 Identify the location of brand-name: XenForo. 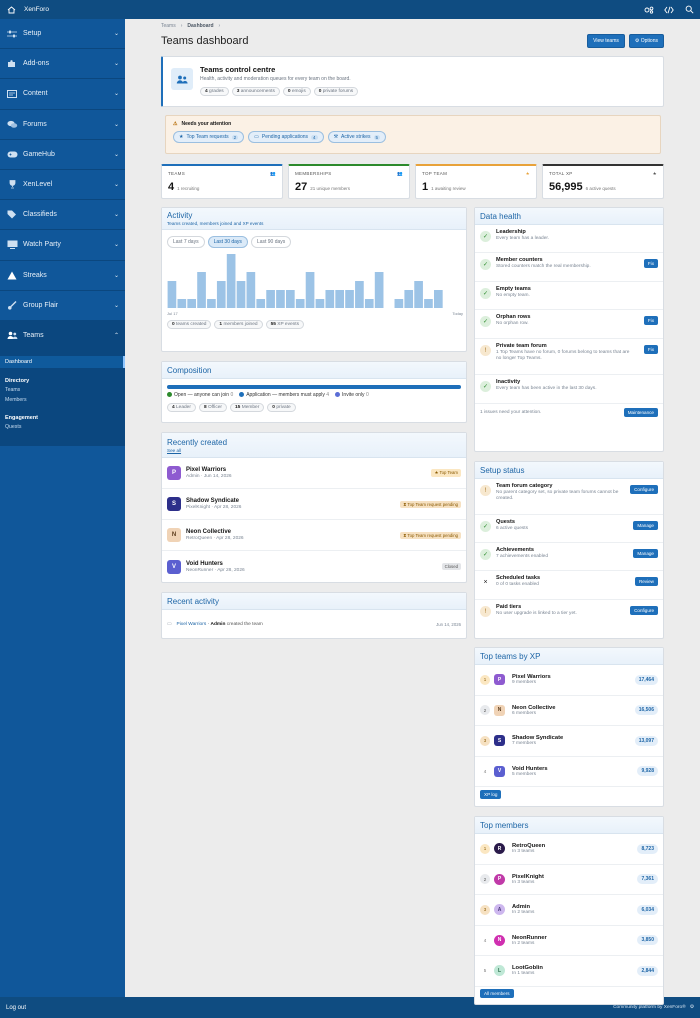
(36, 9).